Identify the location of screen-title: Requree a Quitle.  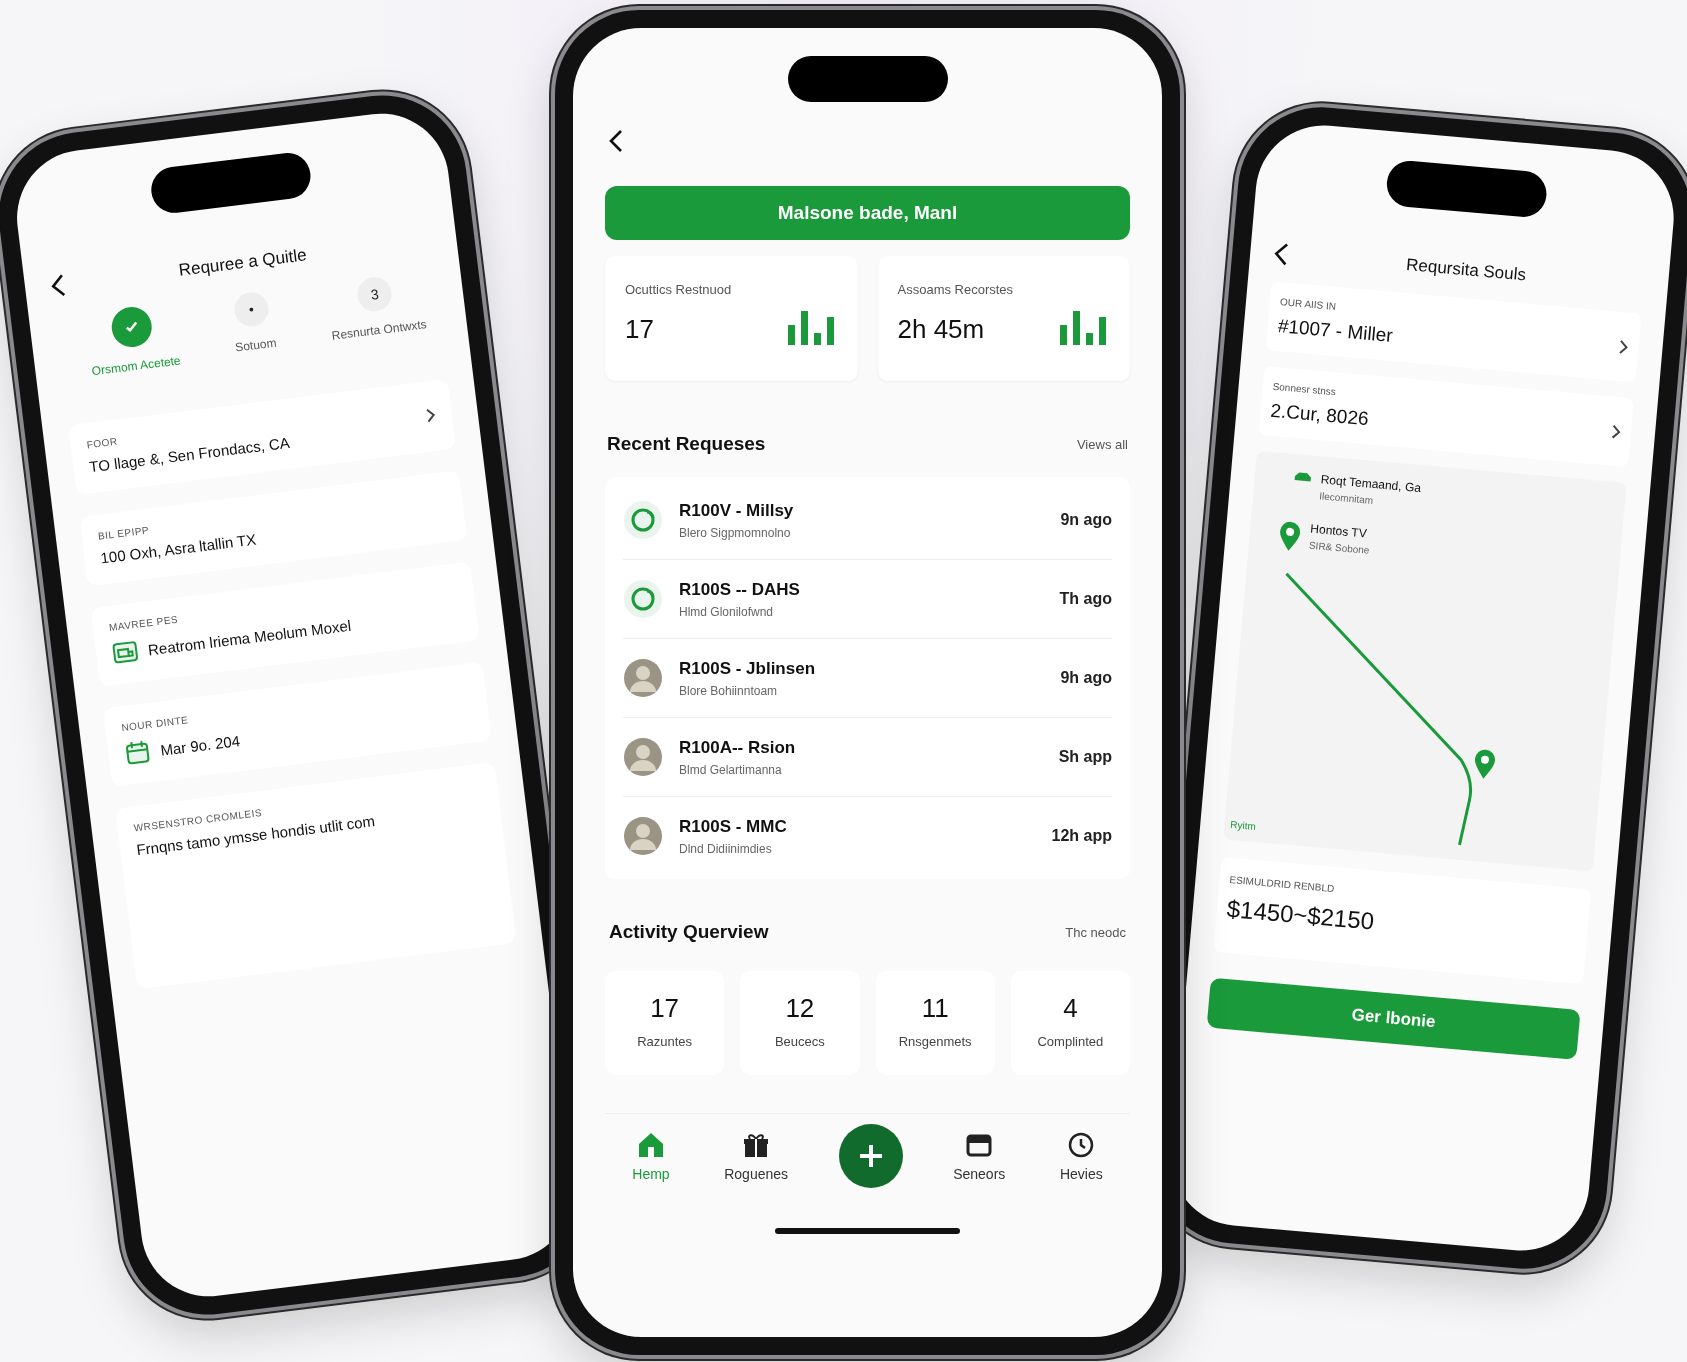
(242, 263).